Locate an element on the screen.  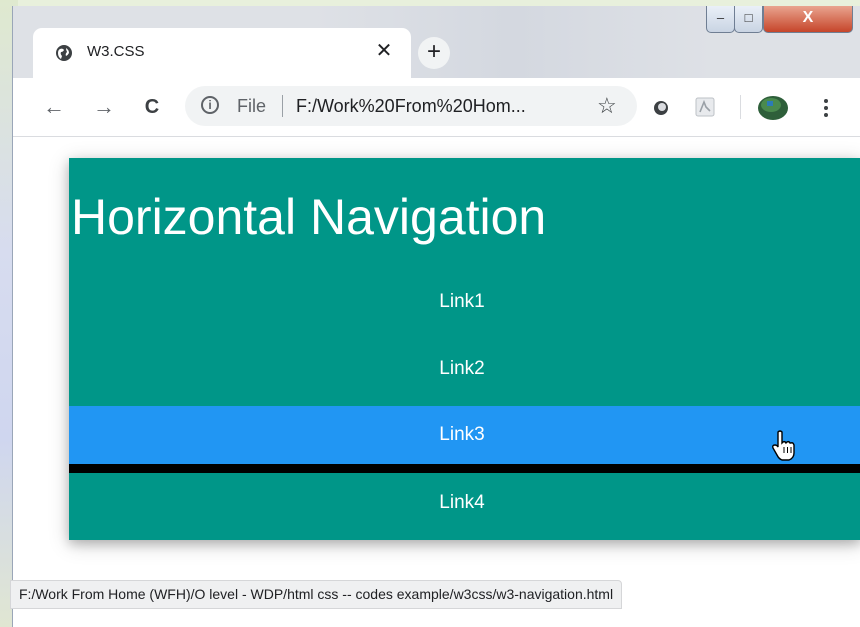
extension-circle-icon is located at coordinates (661, 108).